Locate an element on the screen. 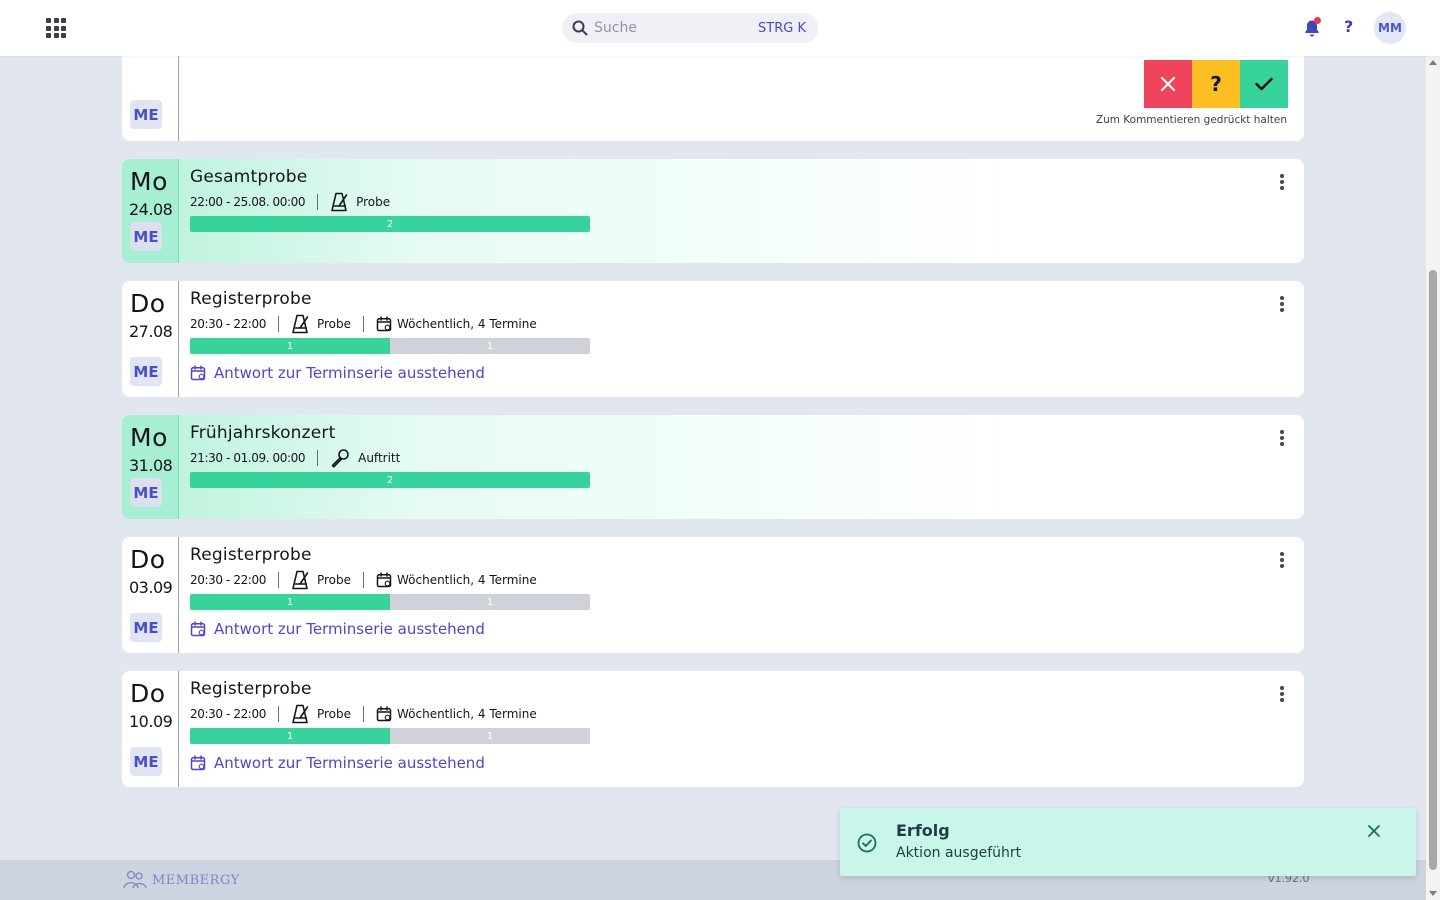 Image resolution: width=1440 pixels, height=900 pixels. notification-unread-dot is located at coordinates (1317, 20).